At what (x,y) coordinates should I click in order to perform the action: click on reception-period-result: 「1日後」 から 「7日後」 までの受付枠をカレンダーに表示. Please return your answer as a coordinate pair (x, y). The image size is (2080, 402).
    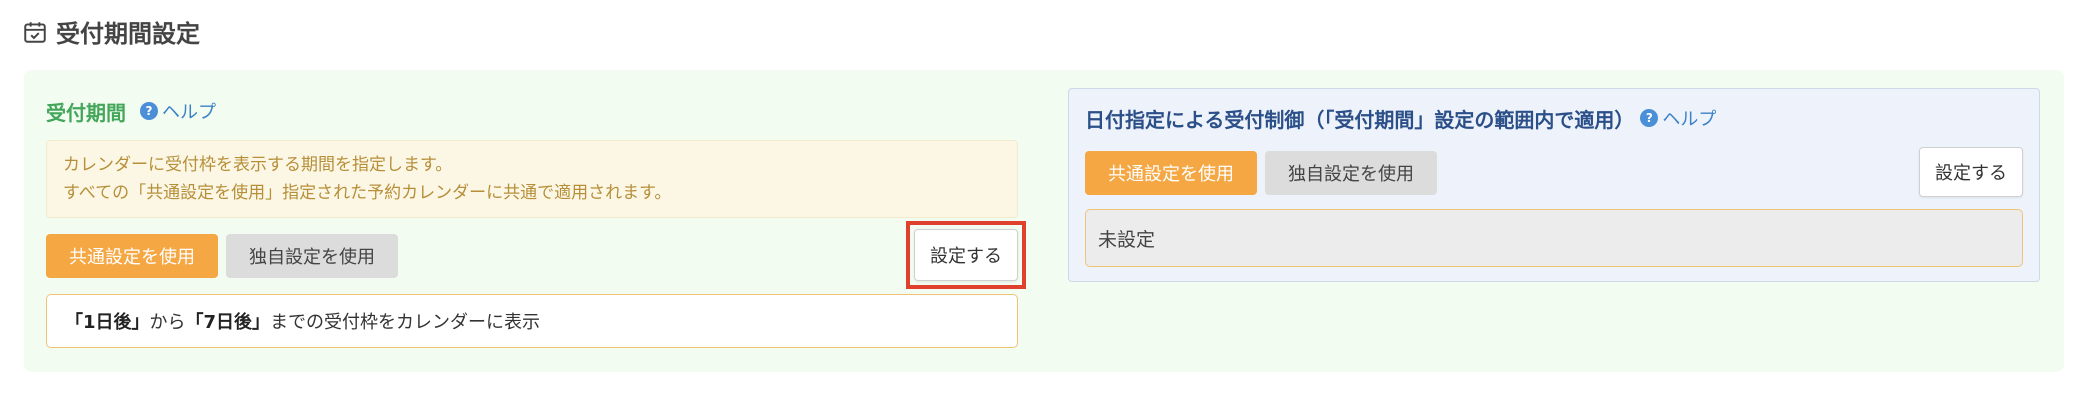
    Looking at the image, I should click on (532, 321).